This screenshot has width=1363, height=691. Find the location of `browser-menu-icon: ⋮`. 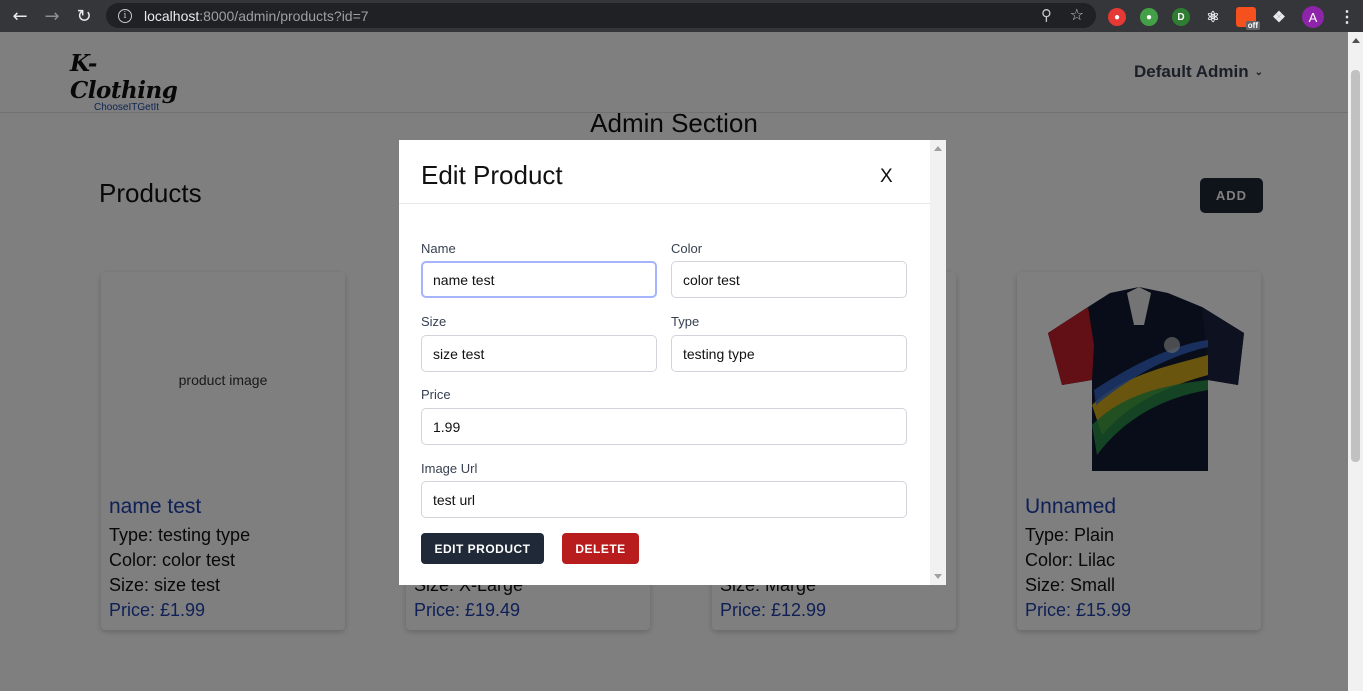

browser-menu-icon: ⋮ is located at coordinates (1347, 17).